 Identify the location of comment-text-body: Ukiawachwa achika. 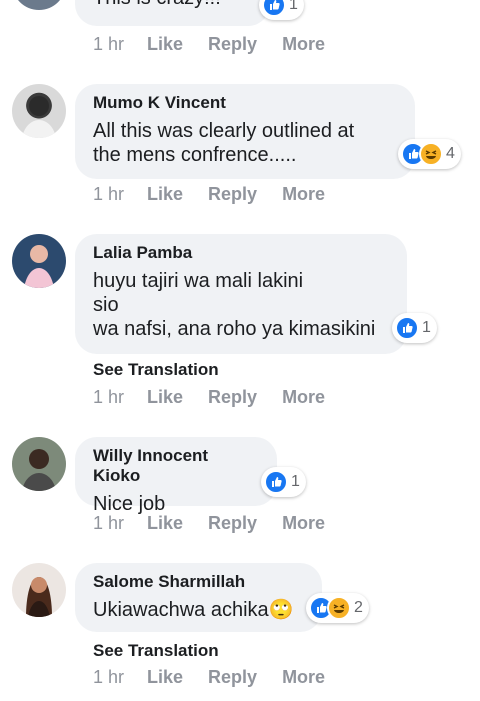
(181, 610).